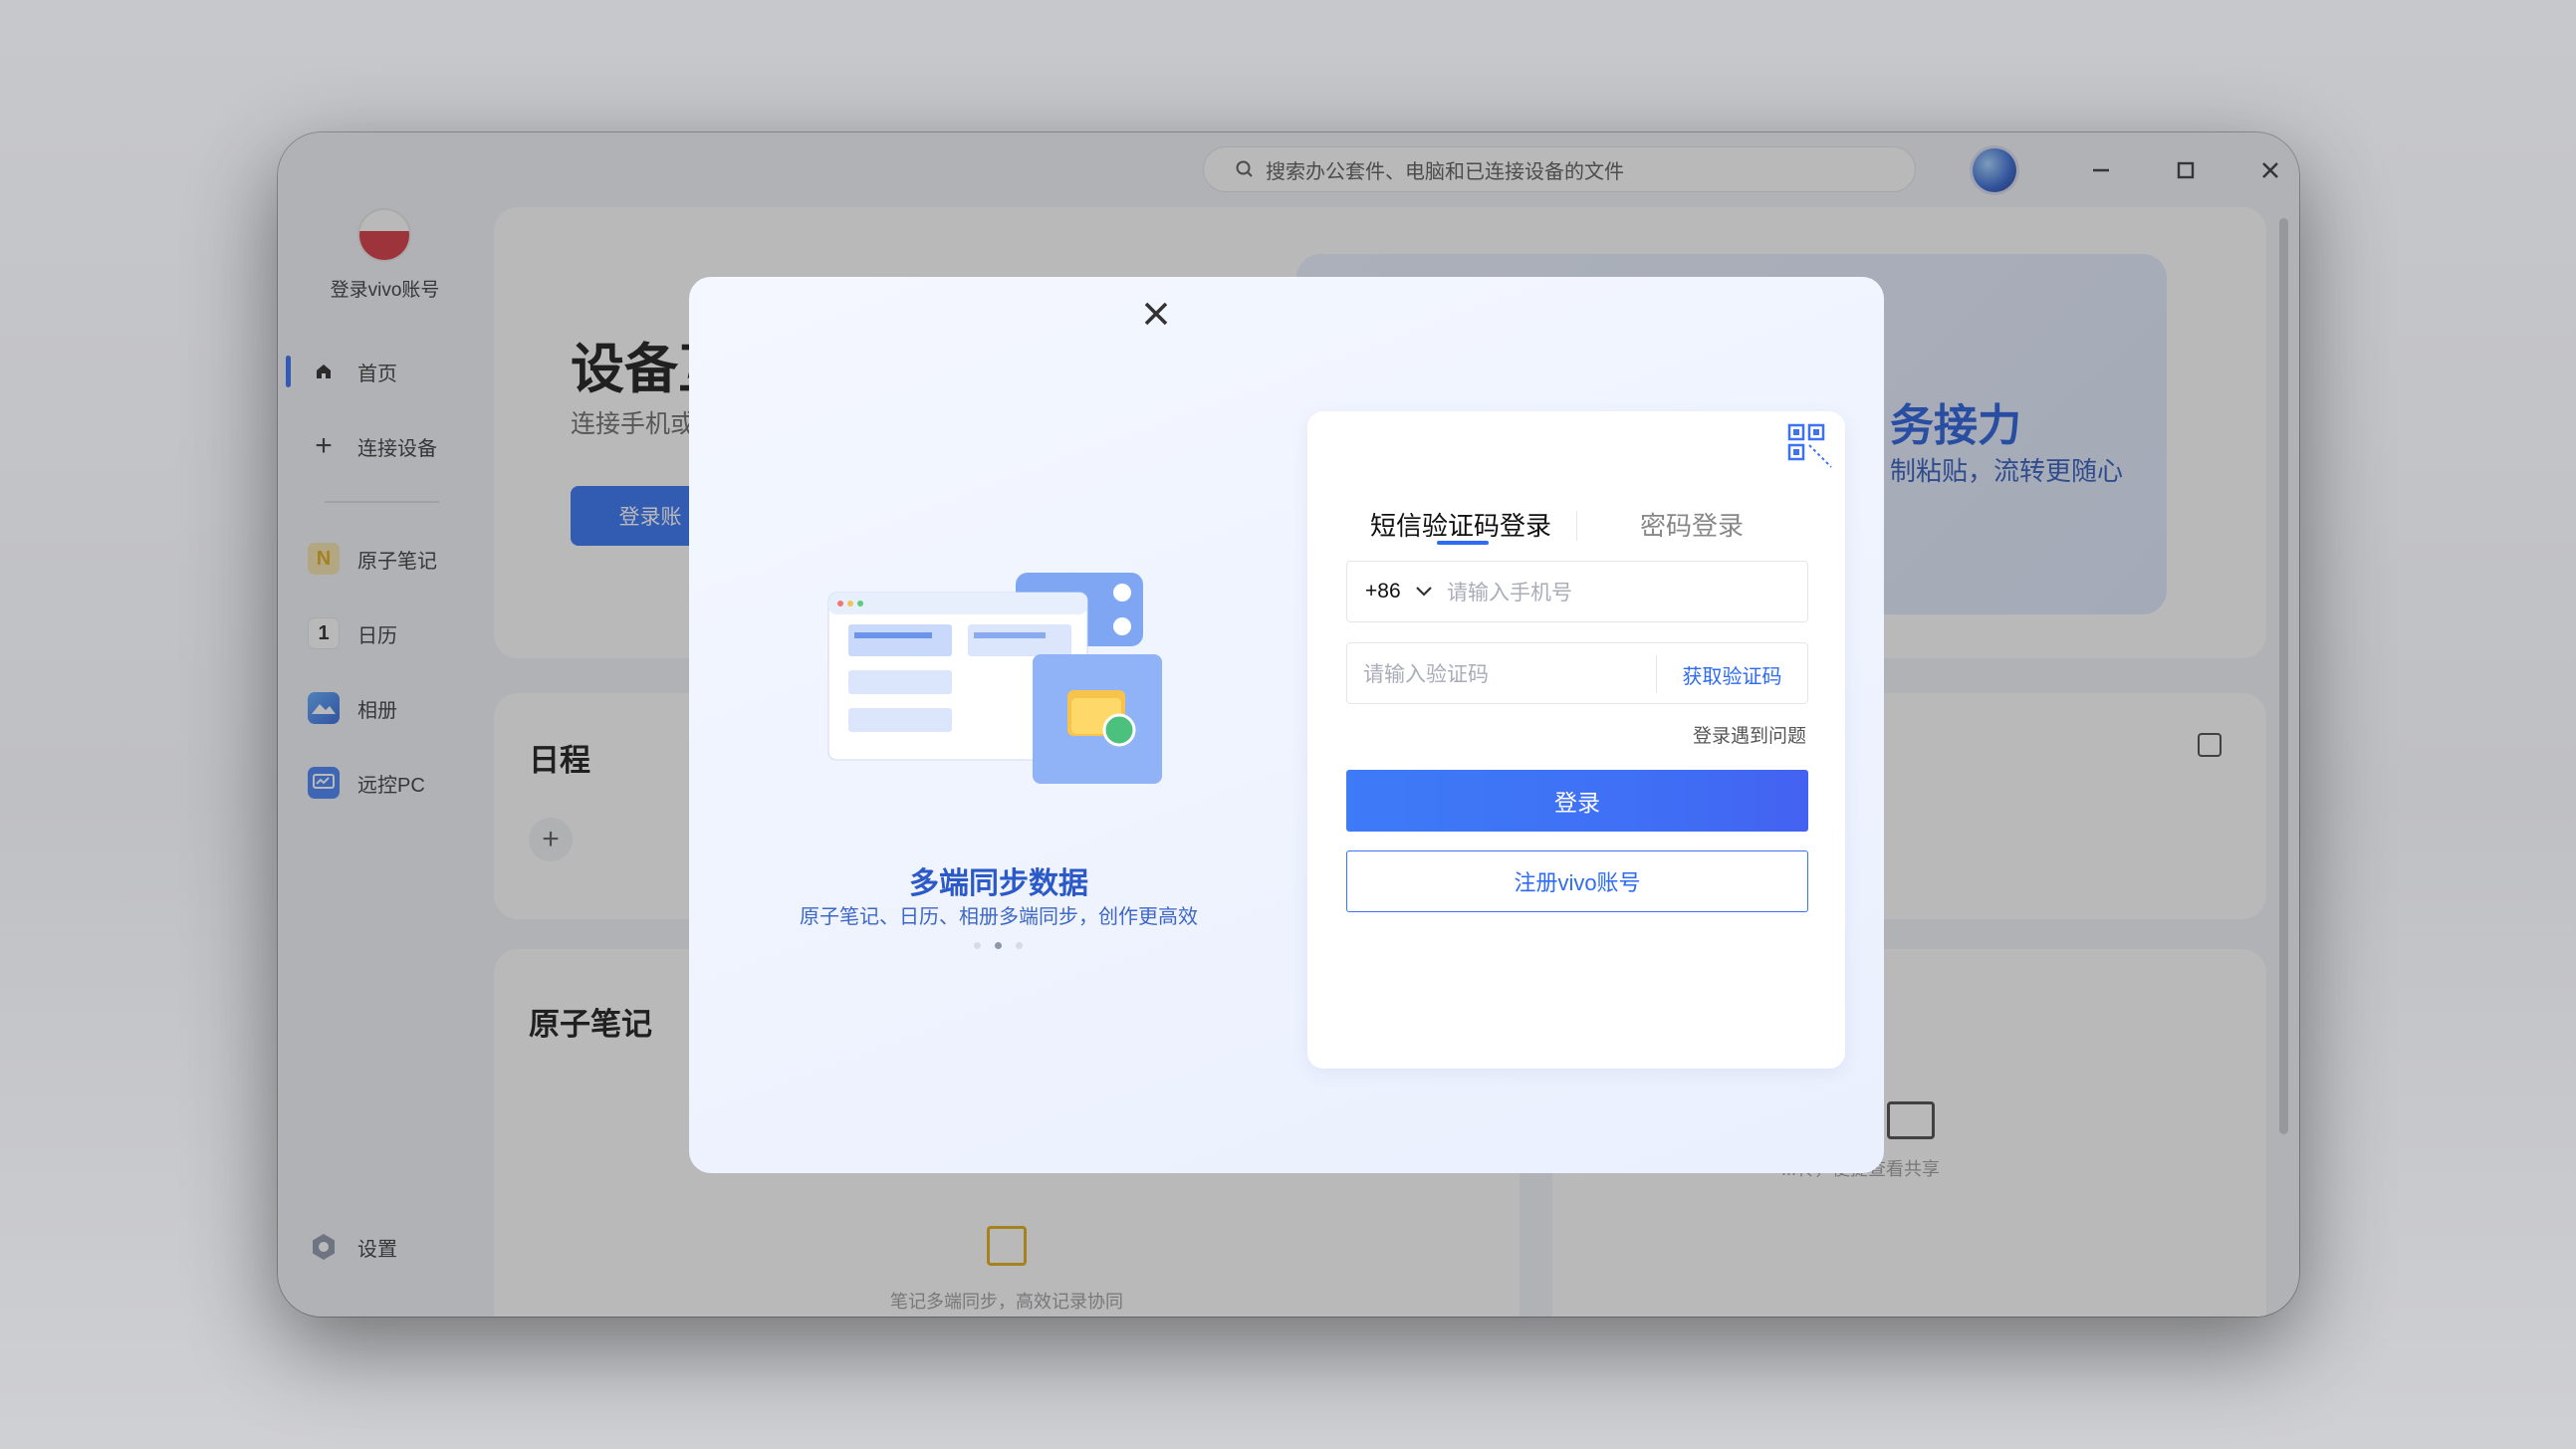  Describe the element at coordinates (994, 678) in the screenshot. I see `sync-illustration` at that location.